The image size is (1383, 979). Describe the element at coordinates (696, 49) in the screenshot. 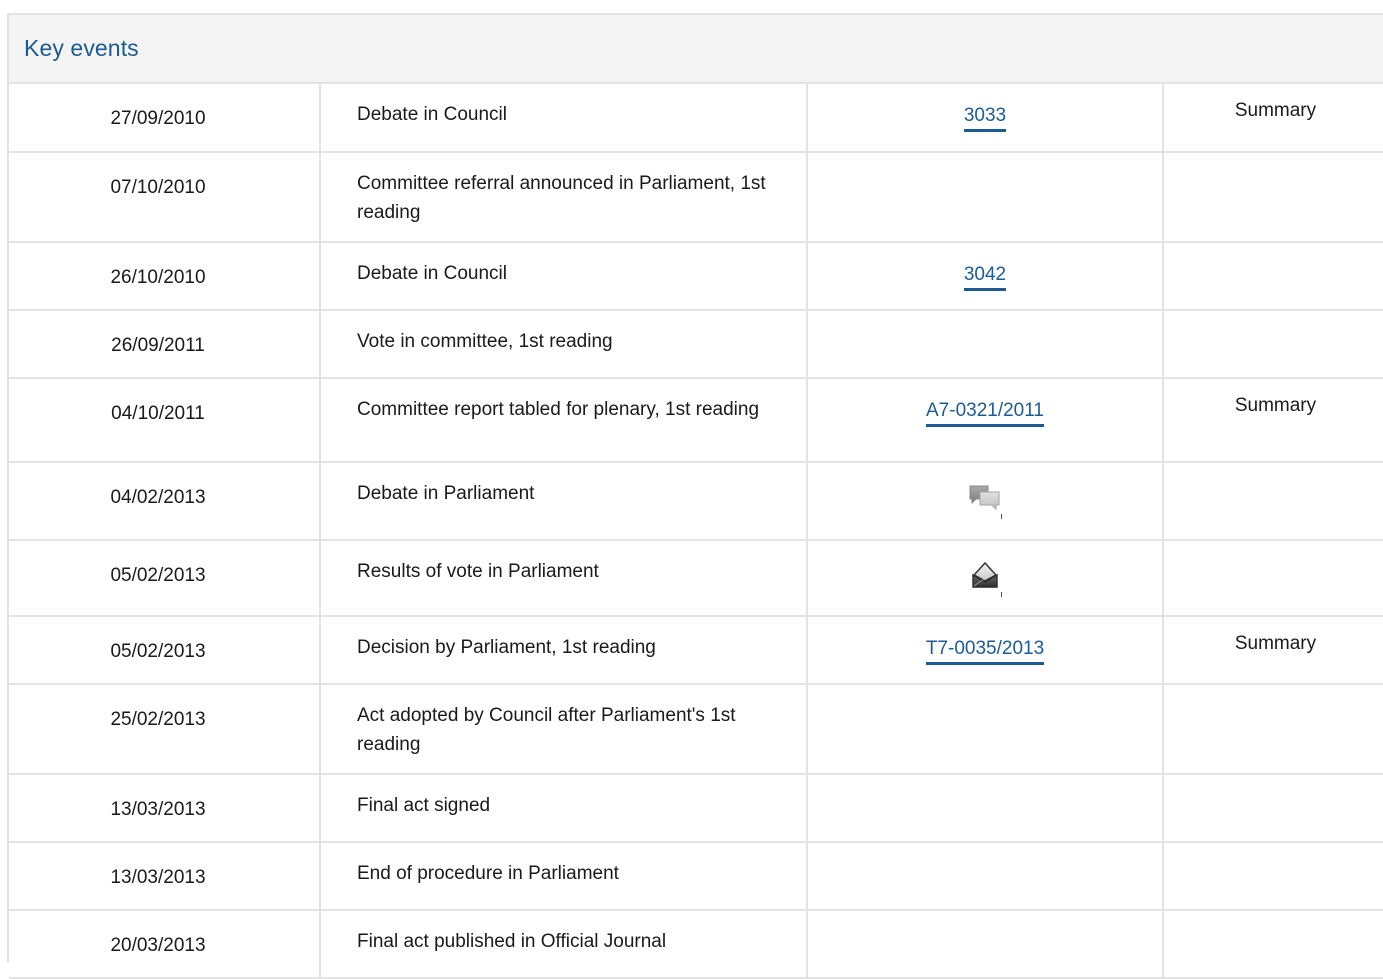

I see `panel-header: Key events` at that location.